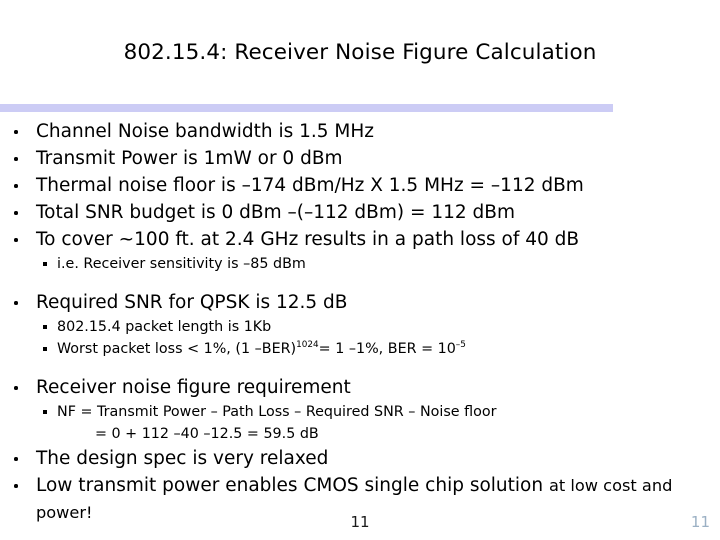 The width and height of the screenshot is (720, 540). I want to click on page-number-right: 11, so click(700, 522).